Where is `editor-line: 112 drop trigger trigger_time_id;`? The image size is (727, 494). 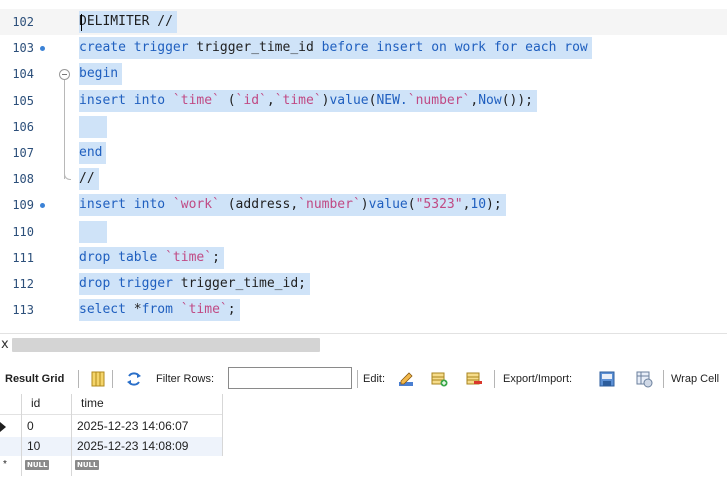
editor-line: 112 drop trigger trigger_time_id; is located at coordinates (363, 284).